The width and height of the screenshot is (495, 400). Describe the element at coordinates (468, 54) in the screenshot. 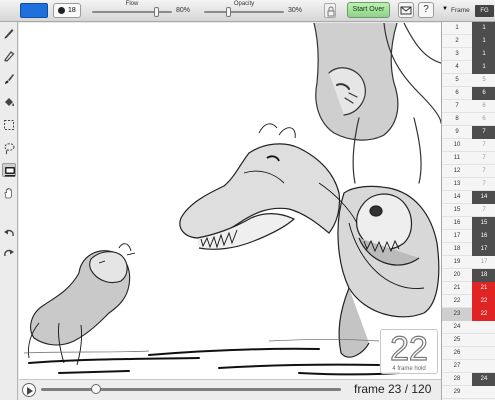

I see `frame-row: 31` at that location.